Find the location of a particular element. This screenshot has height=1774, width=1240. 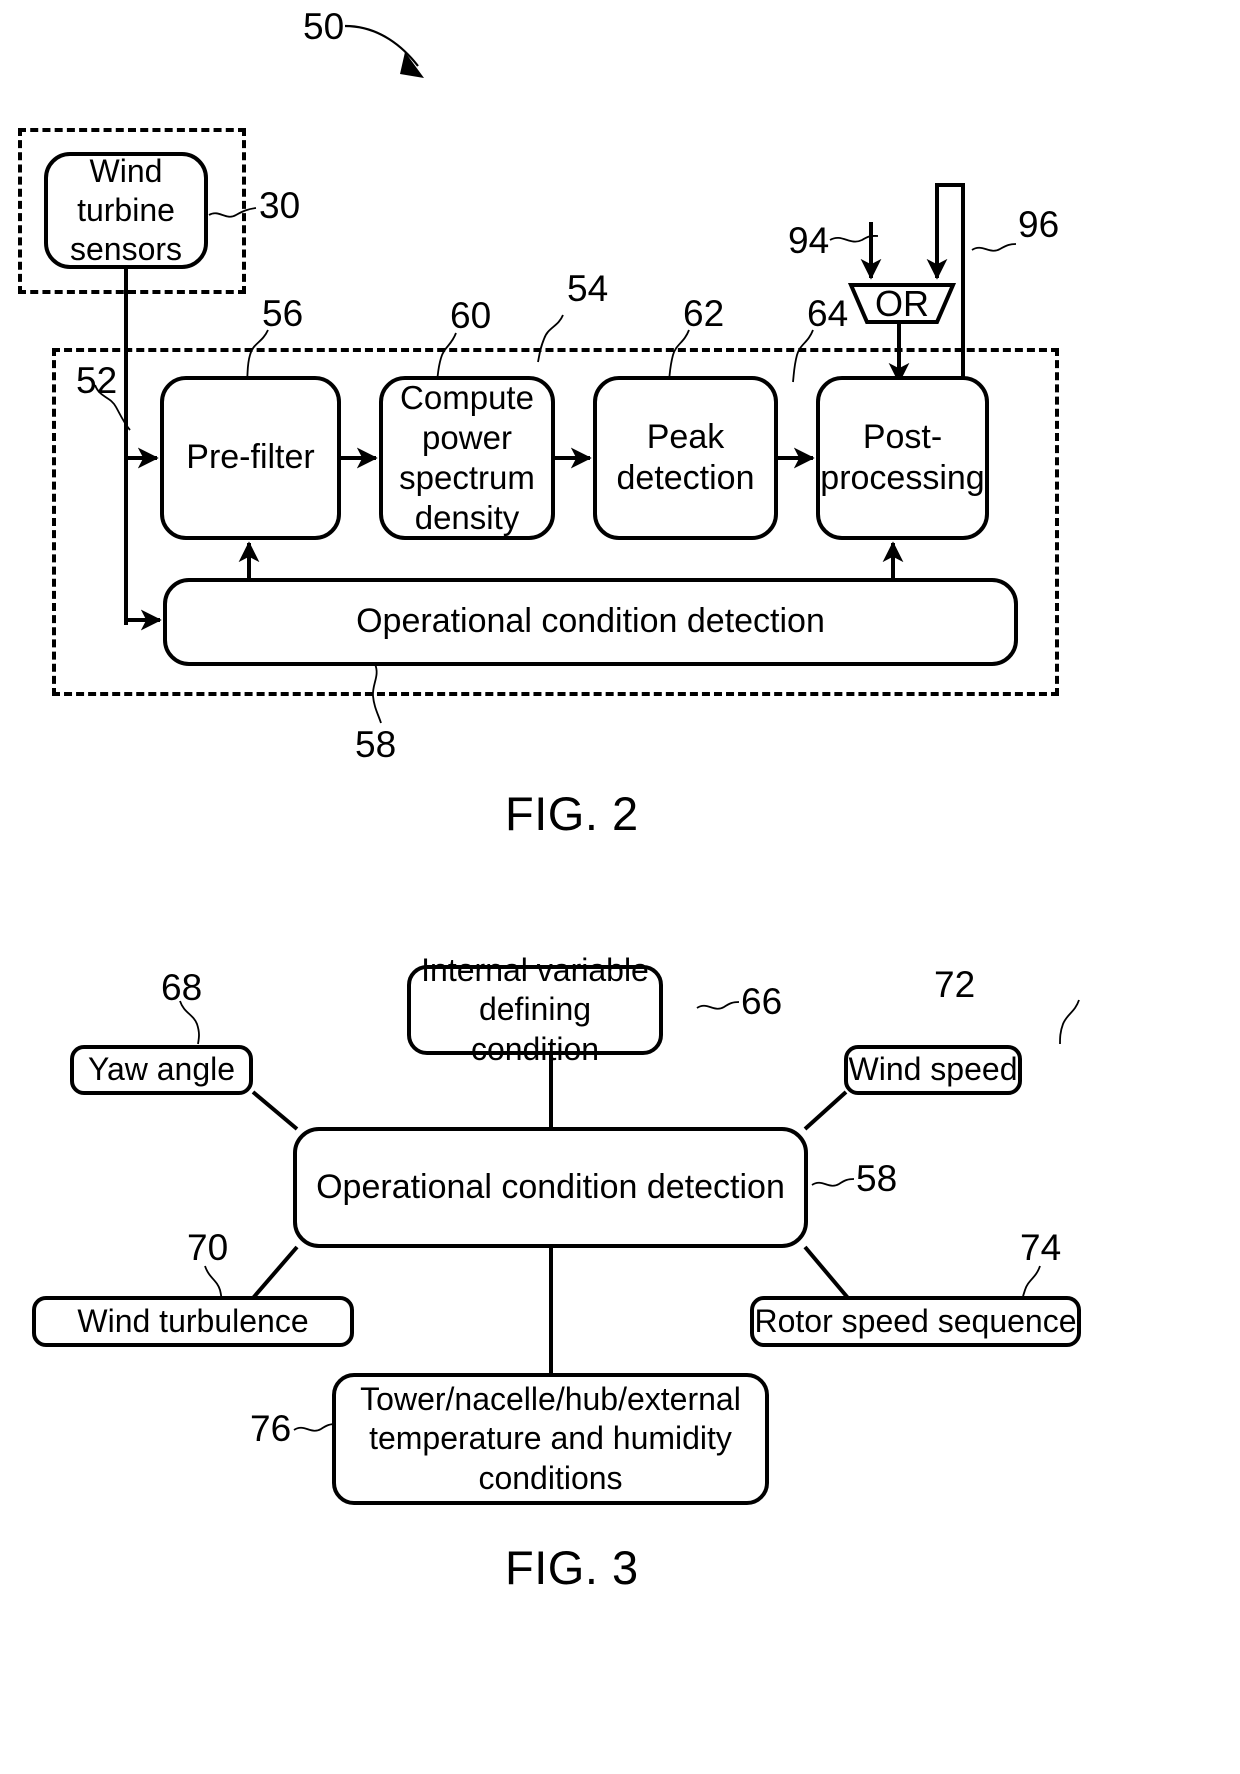

ref-numeral-72: 72 is located at coordinates (955, 984).